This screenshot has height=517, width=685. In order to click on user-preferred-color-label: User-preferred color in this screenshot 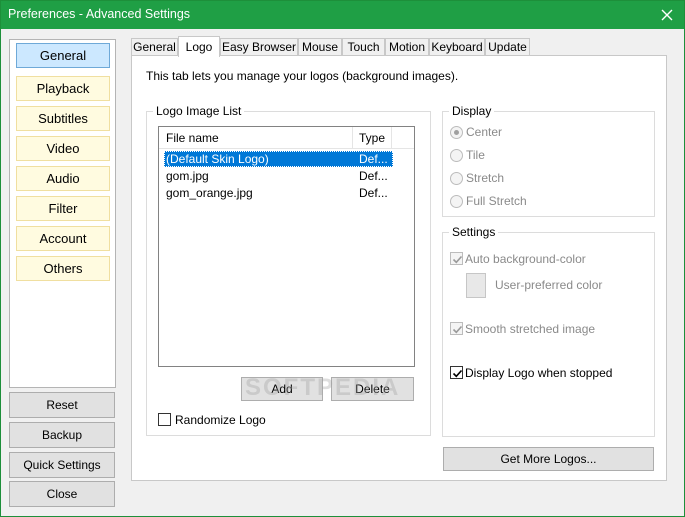, I will do `click(549, 285)`.